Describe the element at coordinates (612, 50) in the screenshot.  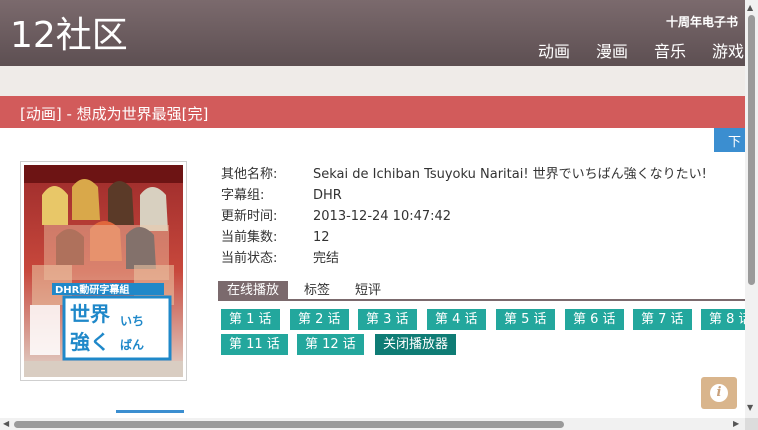
I see `nav-item-manga: 漫画` at that location.